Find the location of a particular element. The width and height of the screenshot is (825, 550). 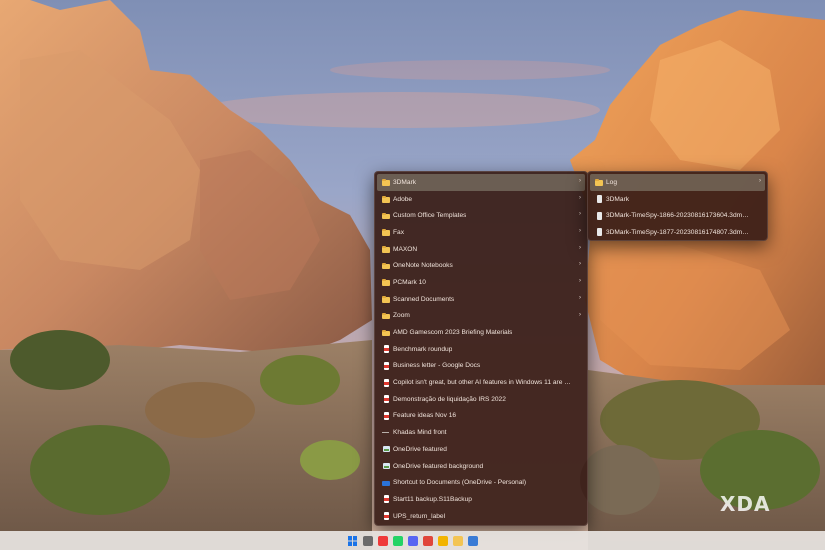

menu-item: Khadas Mind front is located at coordinates (481, 432).